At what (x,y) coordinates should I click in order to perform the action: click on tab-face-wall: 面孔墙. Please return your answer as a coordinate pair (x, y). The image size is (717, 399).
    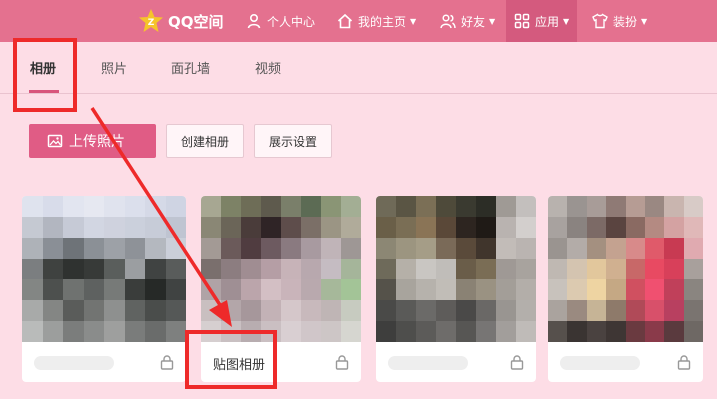
    Looking at the image, I should click on (190, 67).